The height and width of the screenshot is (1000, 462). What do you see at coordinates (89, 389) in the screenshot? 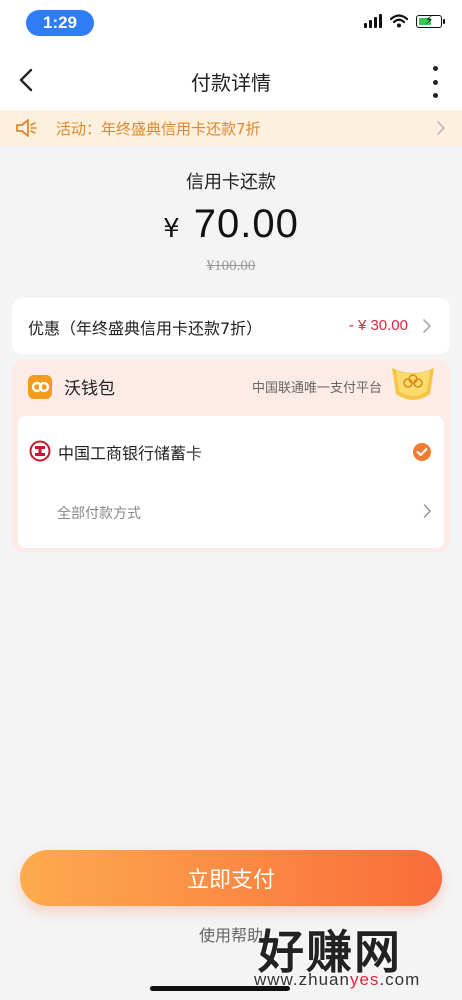
I see `wallet-name: 沃钱包` at bounding box center [89, 389].